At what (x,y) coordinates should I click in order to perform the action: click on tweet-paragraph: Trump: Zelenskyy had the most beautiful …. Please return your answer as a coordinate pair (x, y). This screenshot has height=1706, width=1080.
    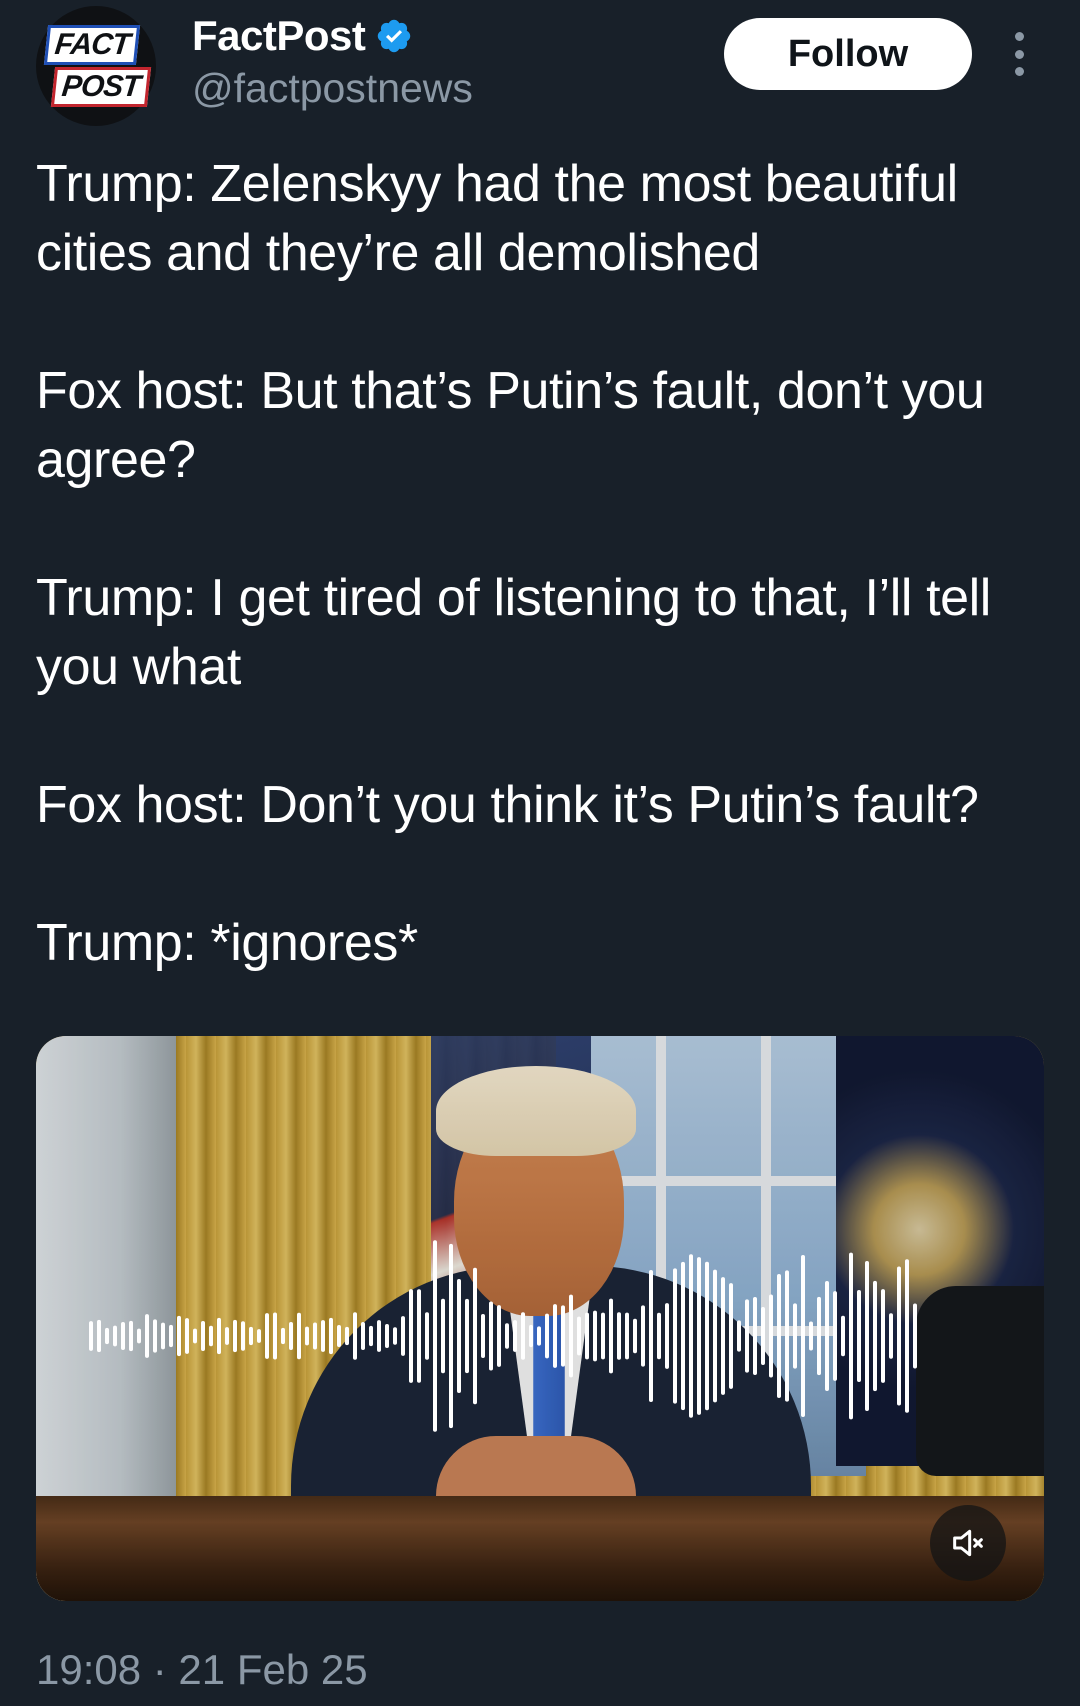
    Looking at the image, I should click on (497, 218).